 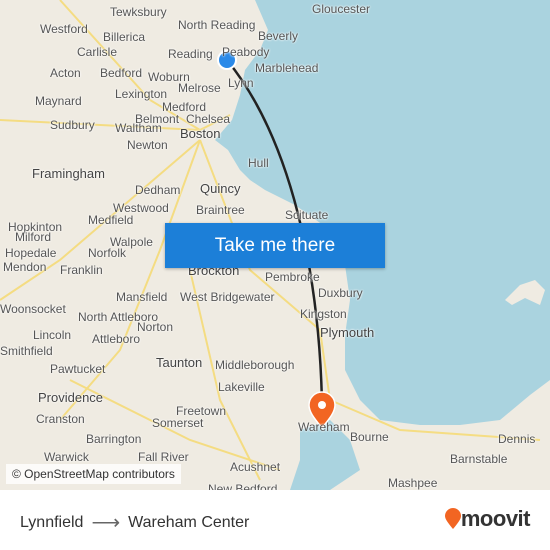 I want to click on place-label: Scituate, so click(x=307, y=215).